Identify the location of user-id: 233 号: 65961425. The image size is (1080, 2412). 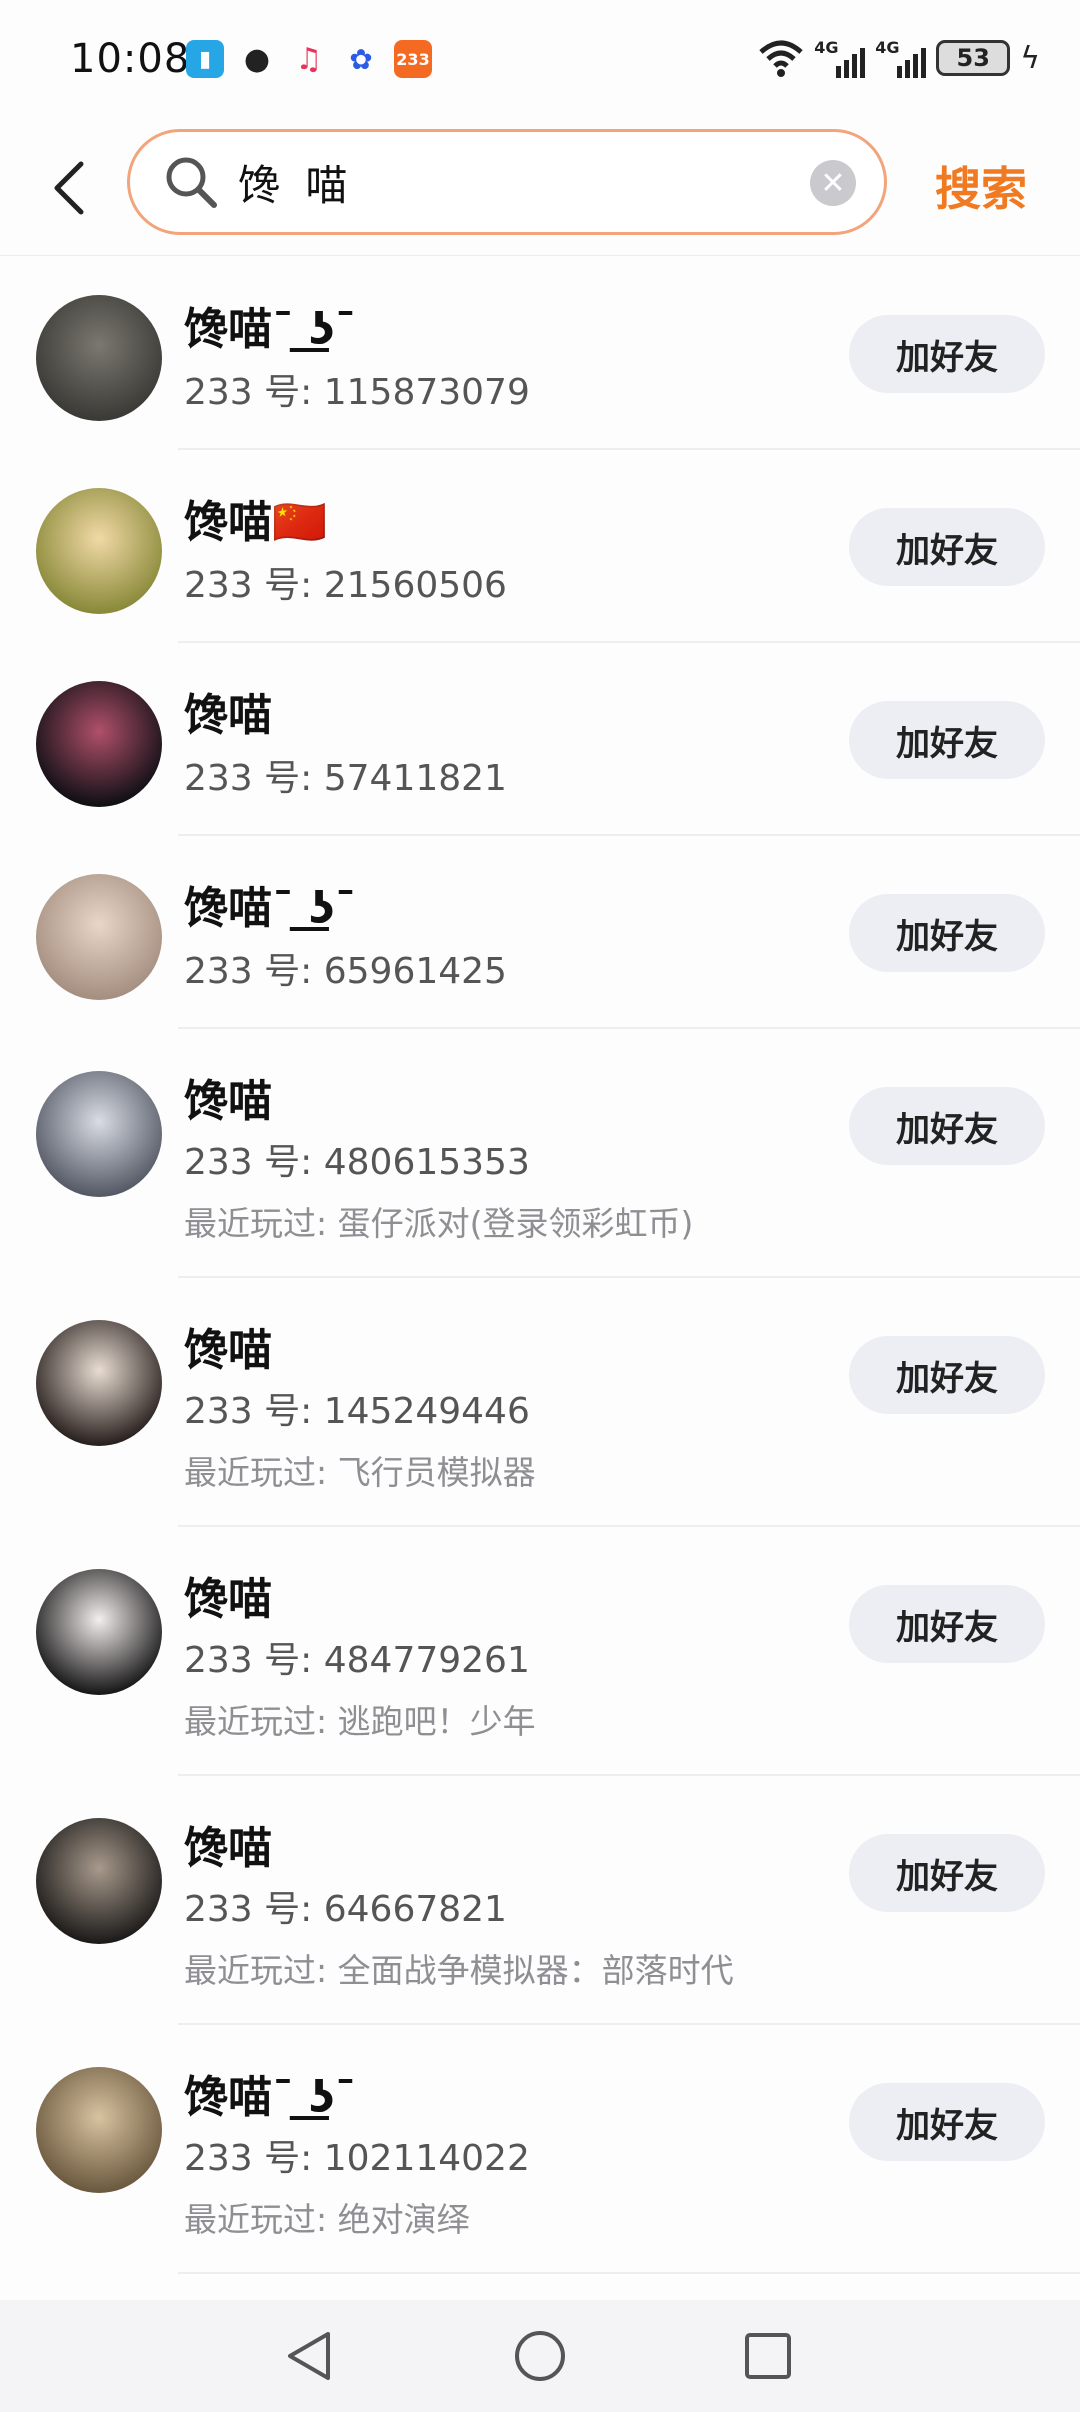
(345, 971).